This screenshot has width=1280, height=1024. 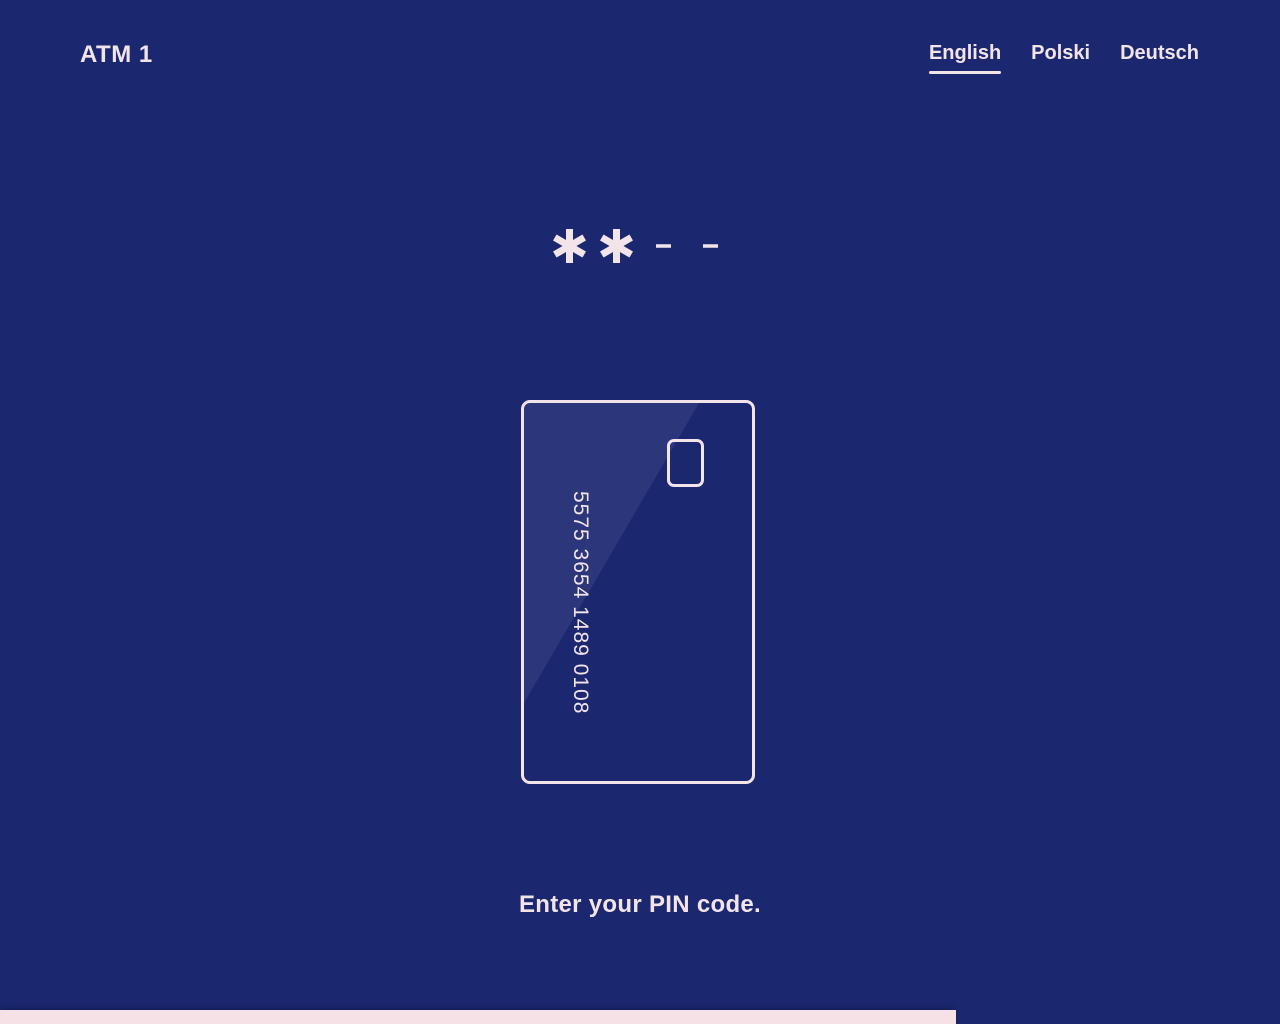 What do you see at coordinates (1060, 57) in the screenshot?
I see `language-polski: Polski` at bounding box center [1060, 57].